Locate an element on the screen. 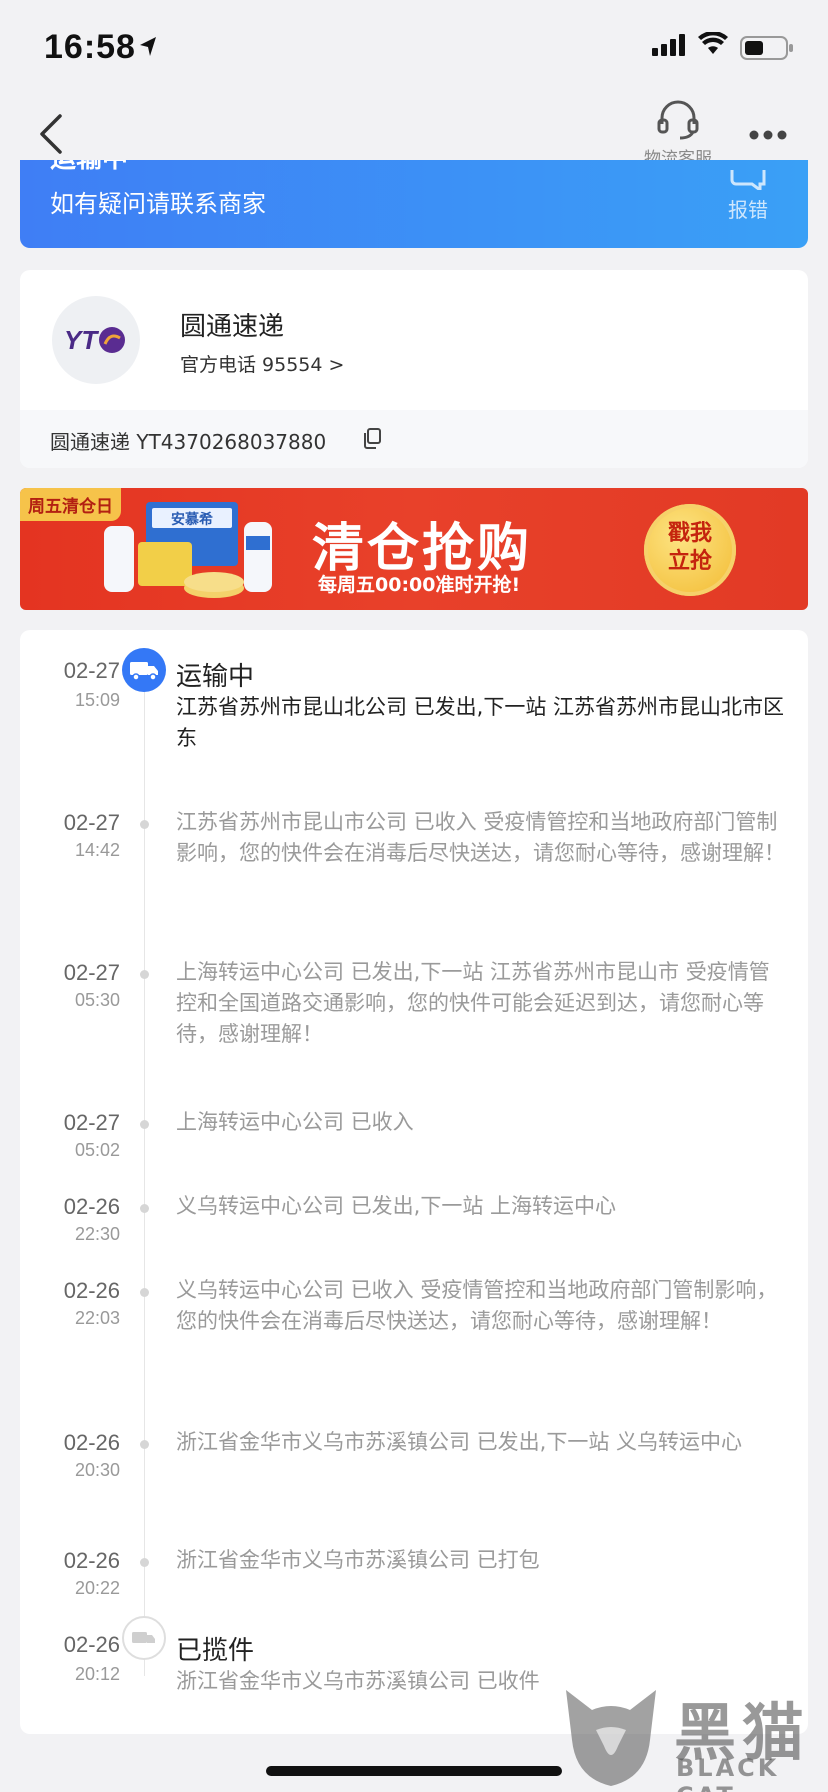 The width and height of the screenshot is (828, 1792). truck-icon is located at coordinates (144, 670).